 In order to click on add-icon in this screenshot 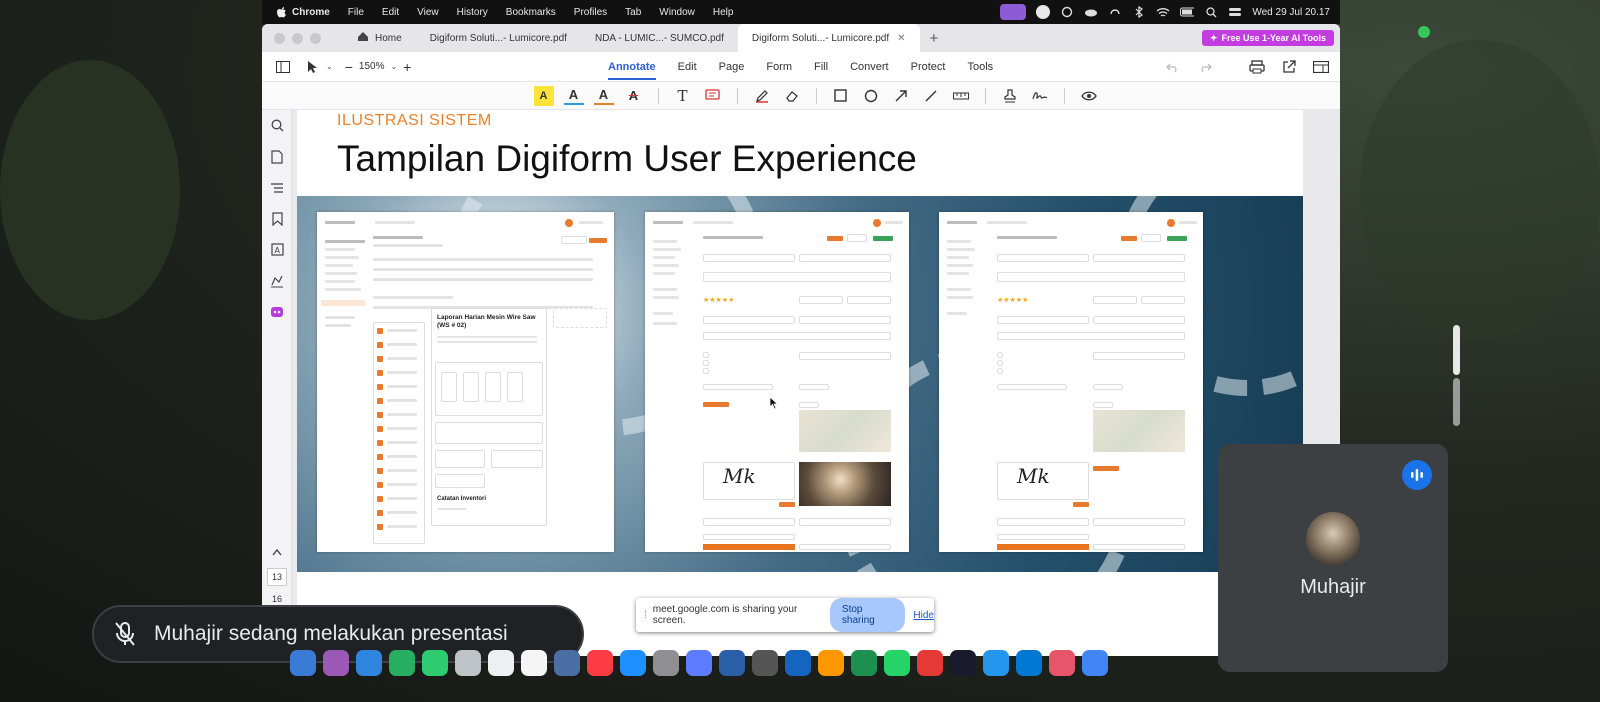, I will do `click(1043, 12)`.